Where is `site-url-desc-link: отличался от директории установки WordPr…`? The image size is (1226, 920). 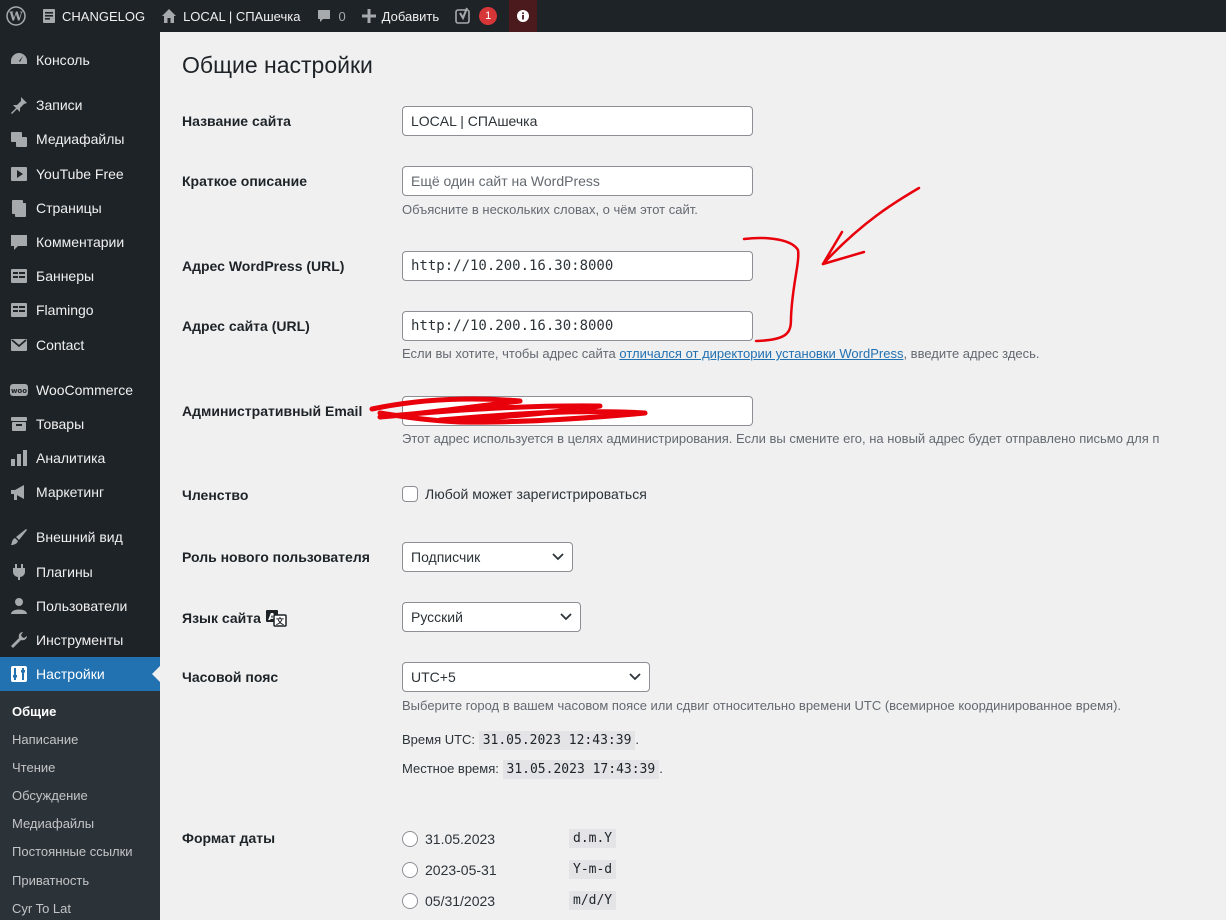
site-url-desc-link: отличался от директории установки WordPr… is located at coordinates (761, 353).